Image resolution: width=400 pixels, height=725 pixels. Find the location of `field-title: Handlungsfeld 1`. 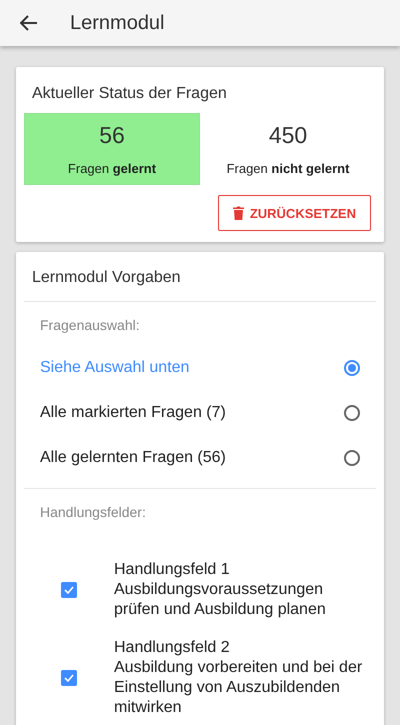

field-title: Handlungsfeld 1 is located at coordinates (172, 570).